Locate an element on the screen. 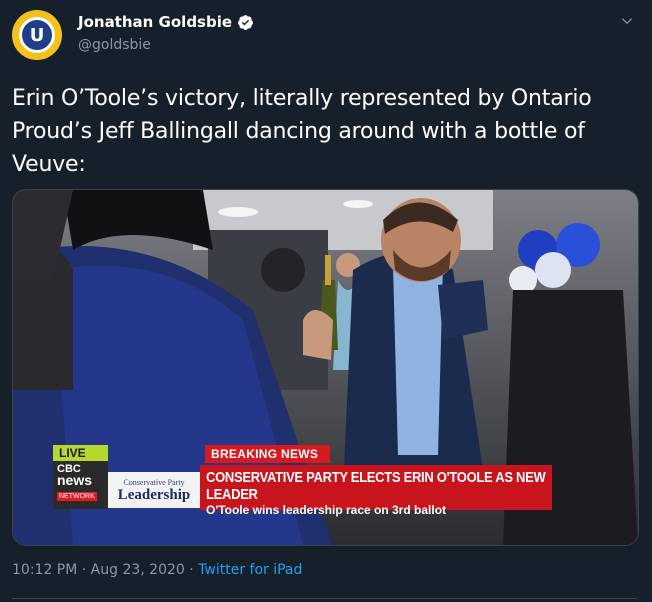 This screenshot has width=652, height=602. author-handle: @goldsbie is located at coordinates (114, 45).